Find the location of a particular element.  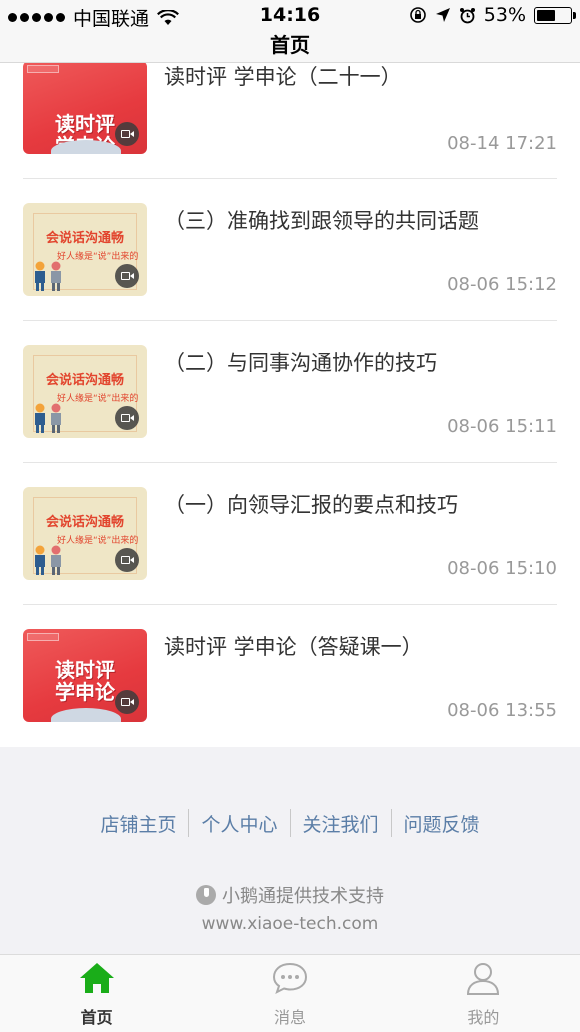

bottom-tab-bar: 首页 消息 我的 is located at coordinates (290, 993).